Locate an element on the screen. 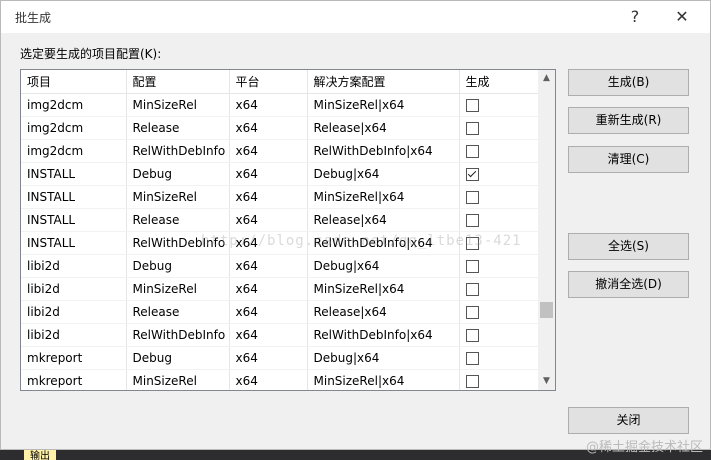 The width and height of the screenshot is (711, 460). table-row: INSTALL Release x64 Release|x64 is located at coordinates (280, 220).